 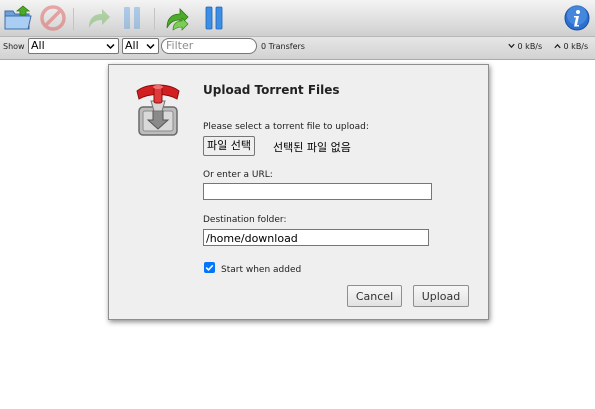 What do you see at coordinates (530, 46) in the screenshot?
I see `download-speed-value: 0 kB/s` at bounding box center [530, 46].